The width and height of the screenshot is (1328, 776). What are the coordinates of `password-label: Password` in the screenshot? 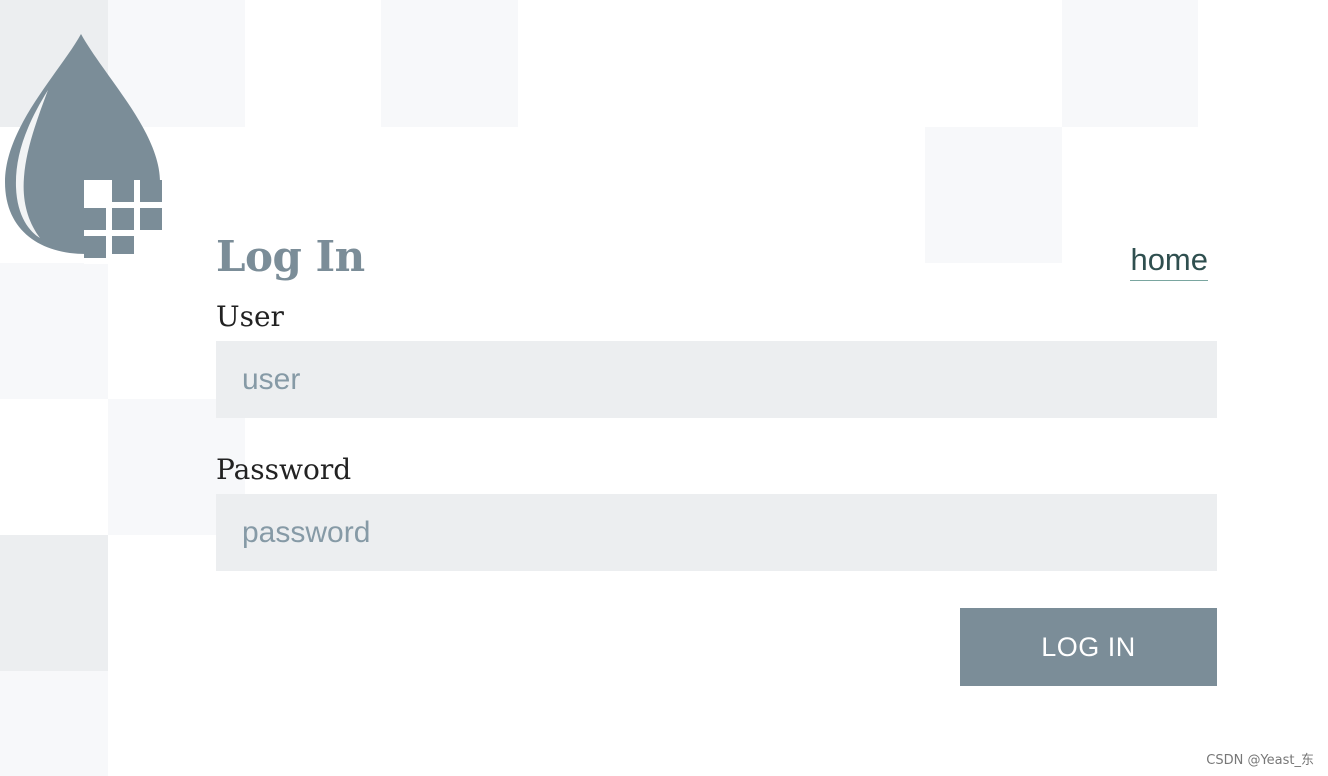 It's located at (284, 469).